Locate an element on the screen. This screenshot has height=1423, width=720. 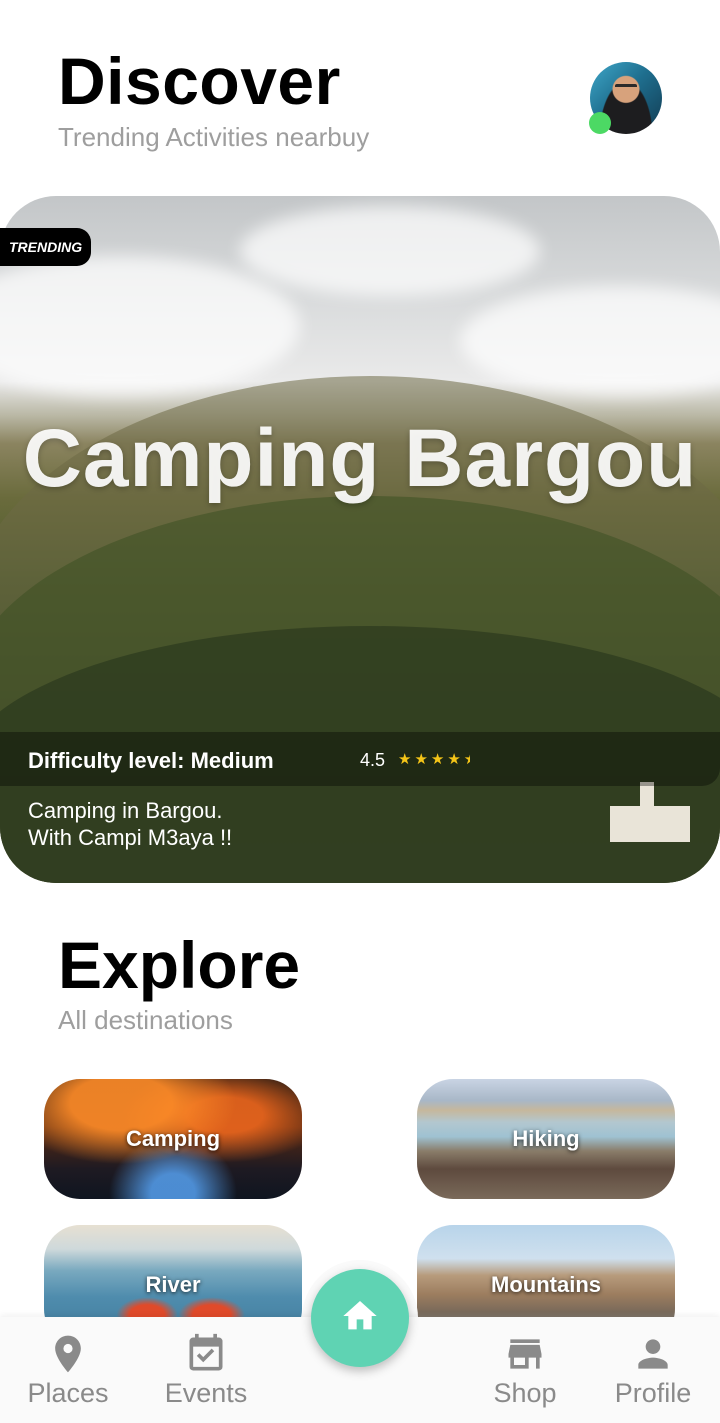
nav-item-events: Events is located at coordinates (206, 1370).